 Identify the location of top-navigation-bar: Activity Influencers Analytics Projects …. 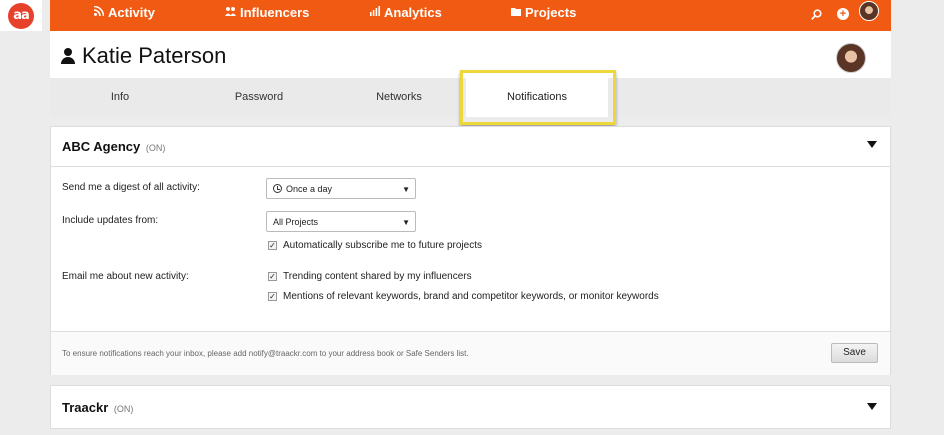
(470, 15).